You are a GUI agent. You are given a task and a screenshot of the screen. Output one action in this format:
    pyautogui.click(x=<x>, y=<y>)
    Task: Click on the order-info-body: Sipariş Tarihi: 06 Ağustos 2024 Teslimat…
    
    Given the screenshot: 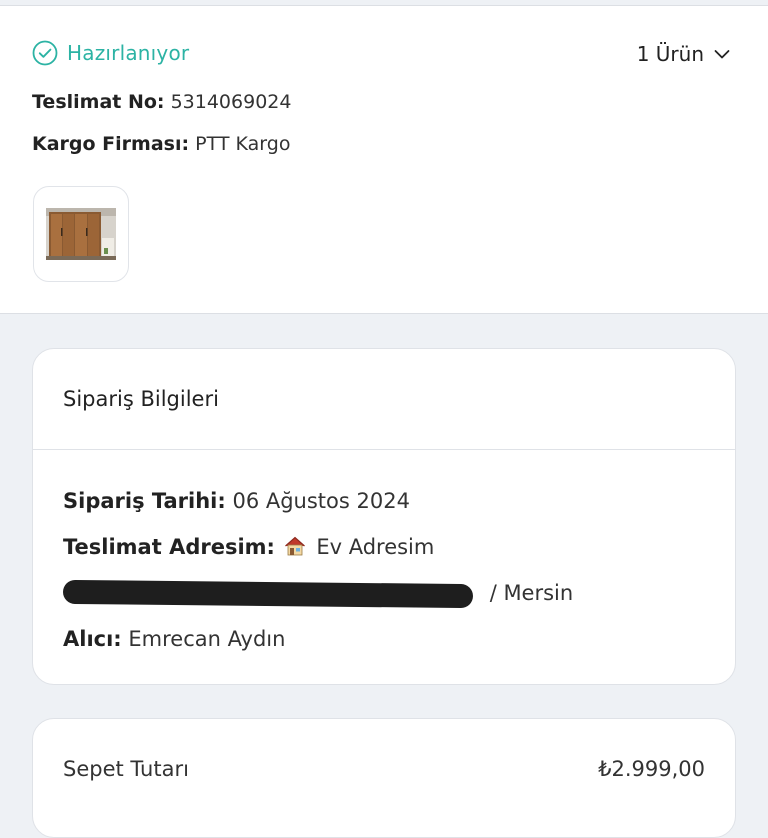 What is the action you would take?
    pyautogui.click(x=318, y=575)
    